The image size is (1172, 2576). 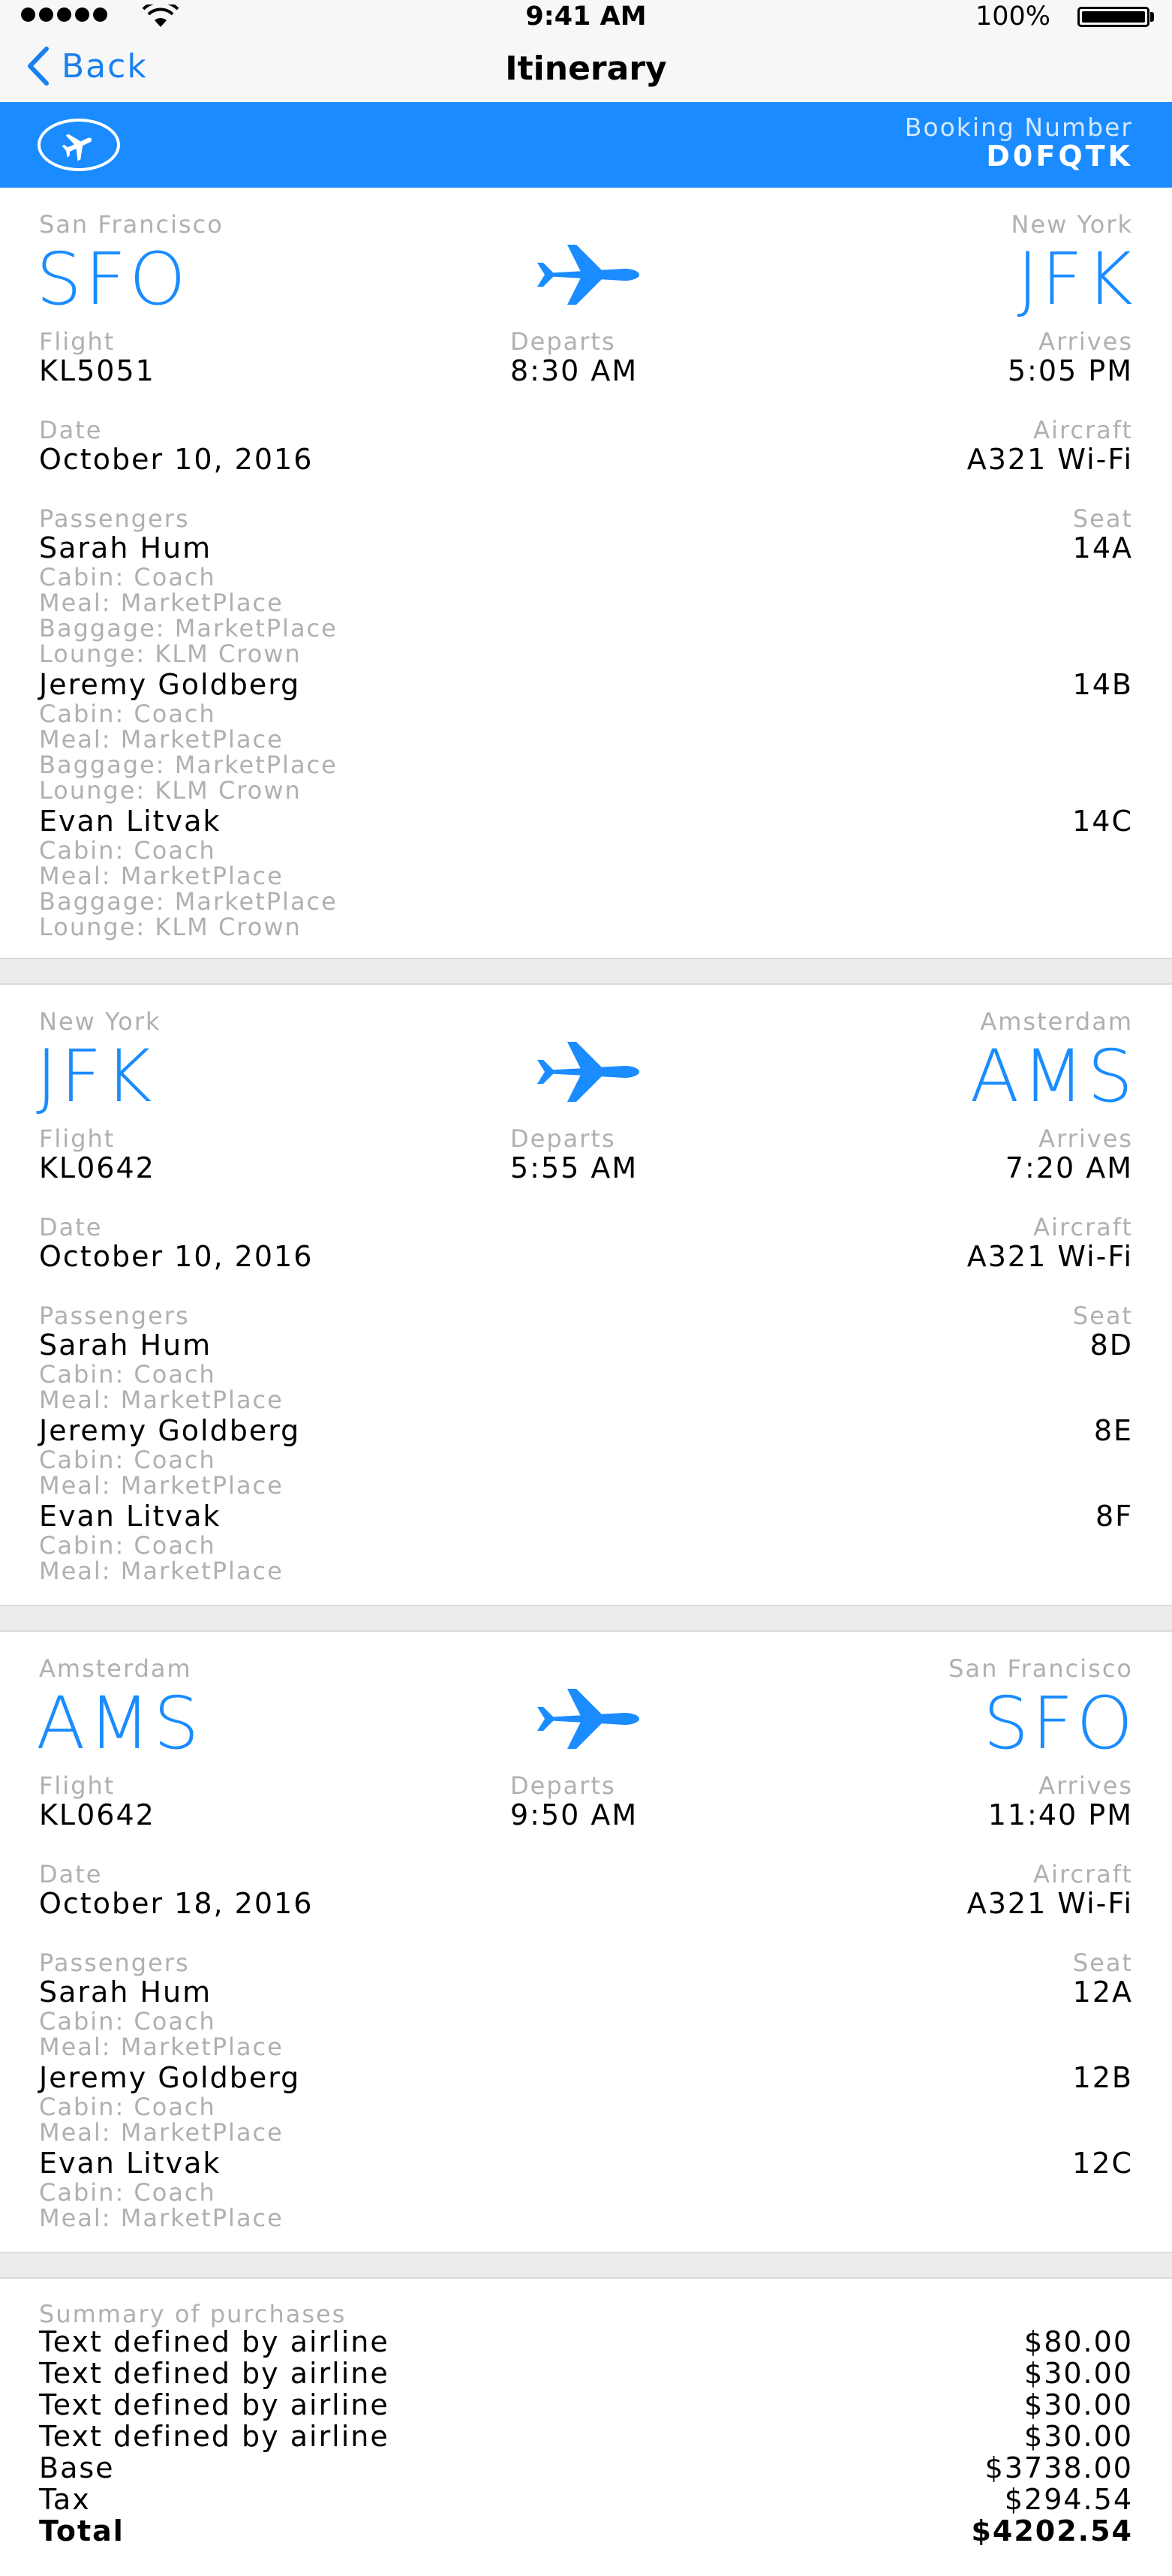 I want to click on passenger-seat: 12C, so click(x=1102, y=2163).